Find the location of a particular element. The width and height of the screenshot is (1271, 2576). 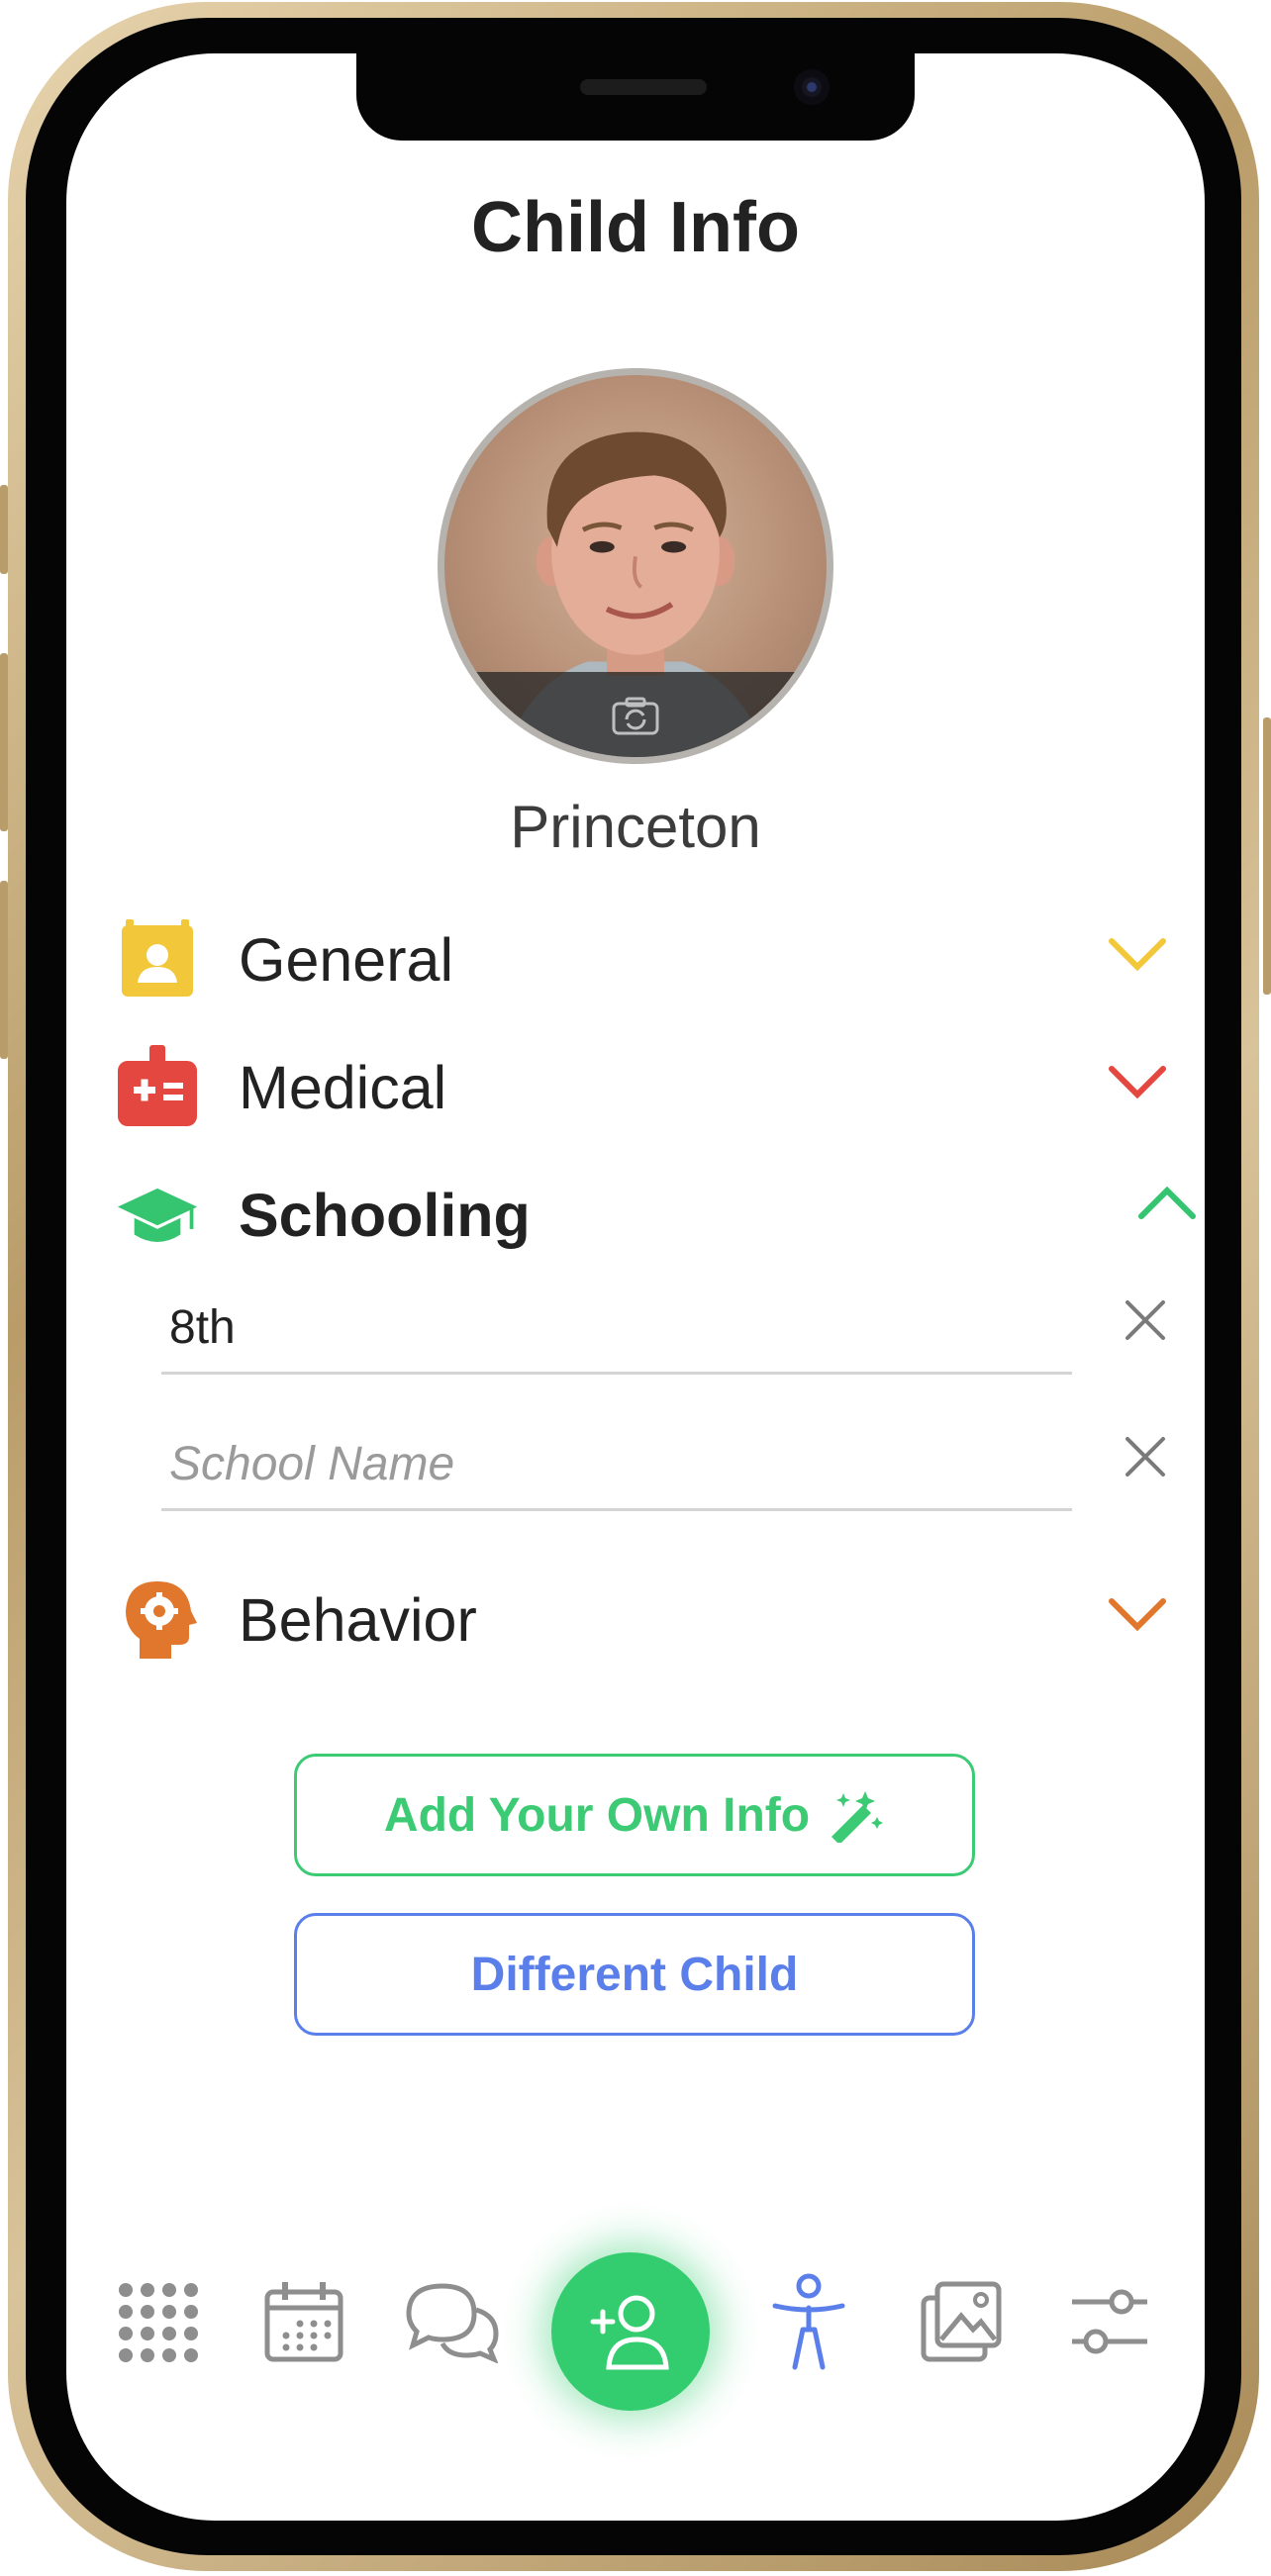

notch is located at coordinates (635, 97).